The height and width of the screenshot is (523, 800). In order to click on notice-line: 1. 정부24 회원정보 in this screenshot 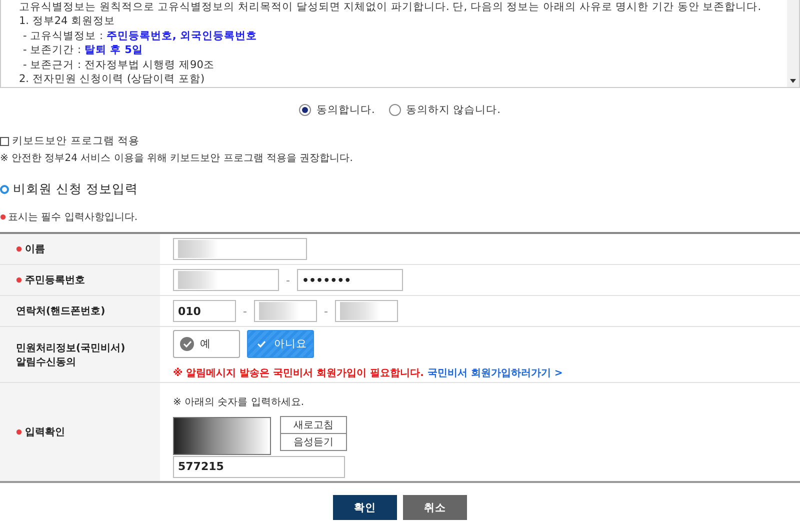, I will do `click(67, 21)`.